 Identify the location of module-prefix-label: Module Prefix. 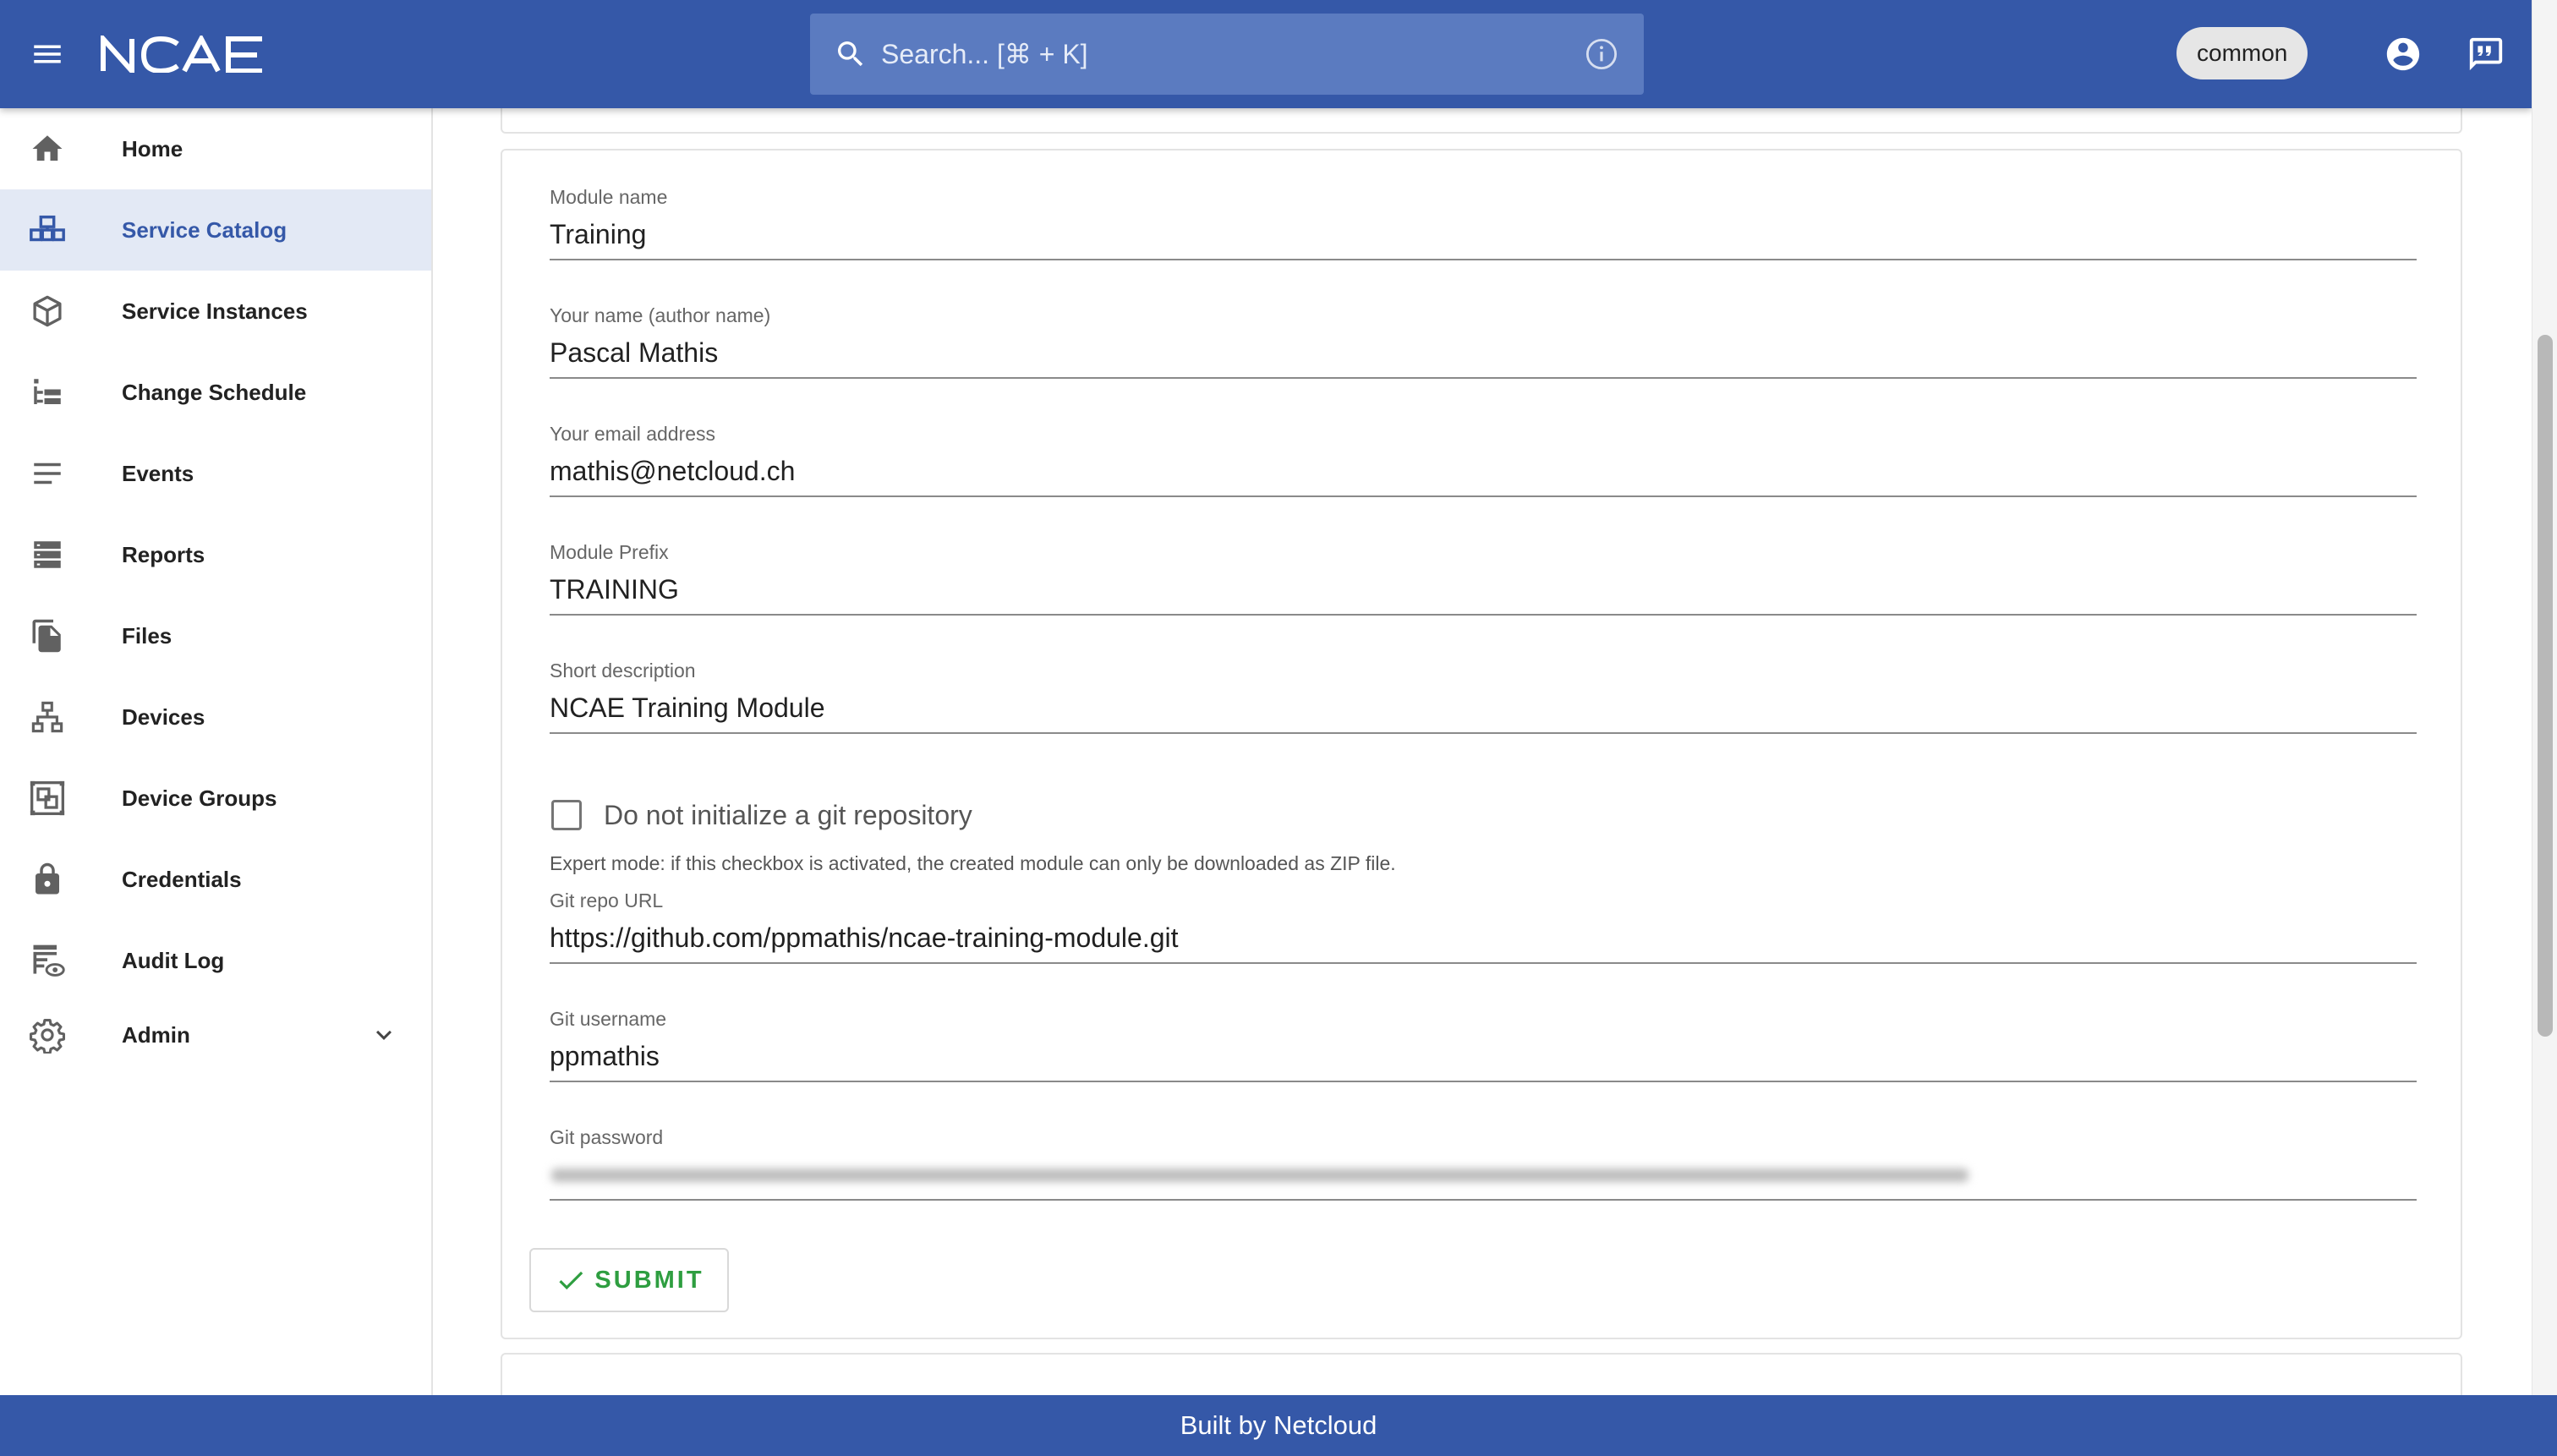
(609, 552).